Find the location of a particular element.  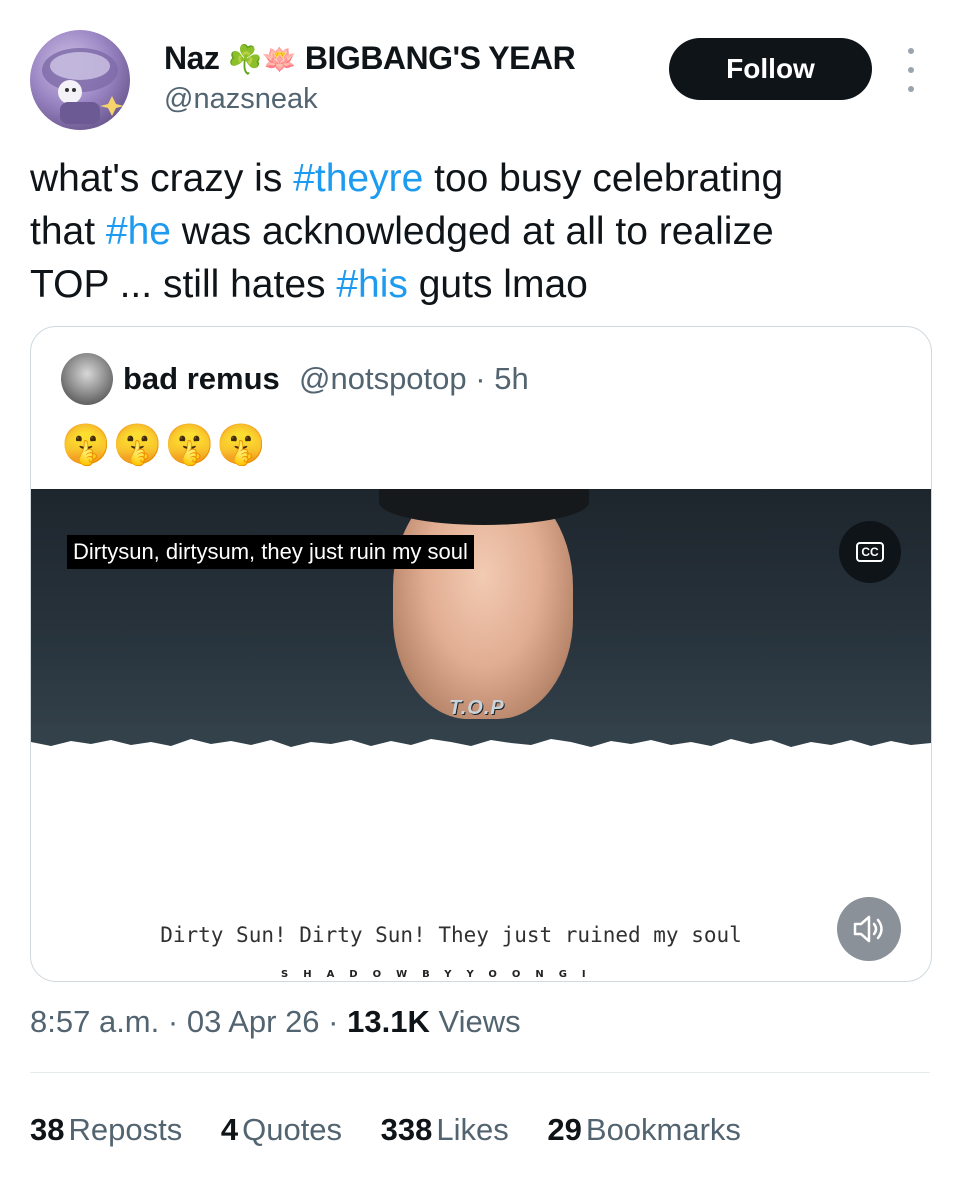

views-count: 13.1K is located at coordinates (388, 1021).